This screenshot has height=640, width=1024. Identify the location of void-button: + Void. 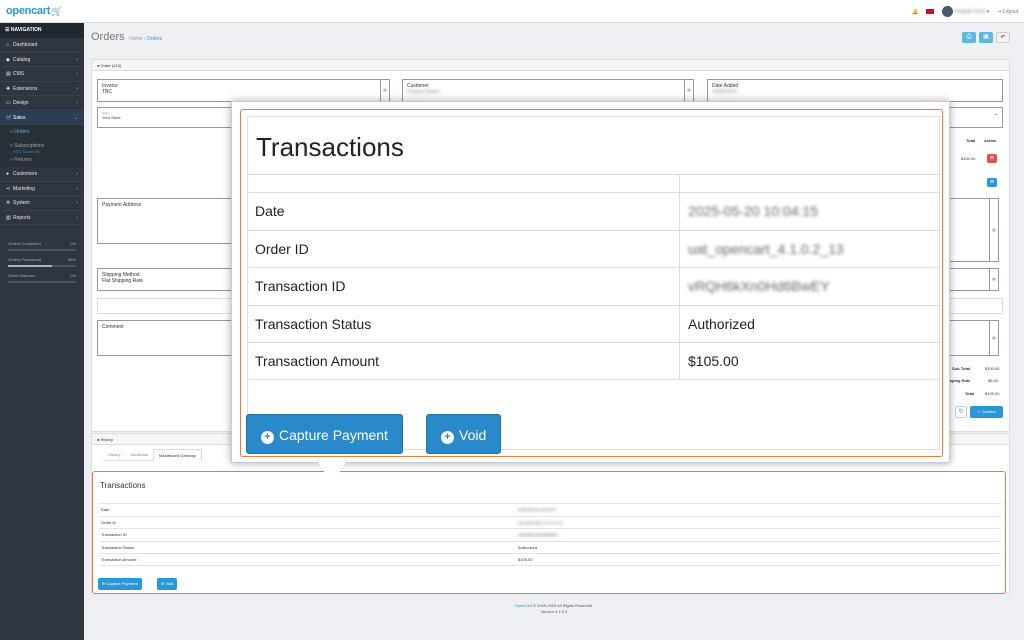
(464, 434).